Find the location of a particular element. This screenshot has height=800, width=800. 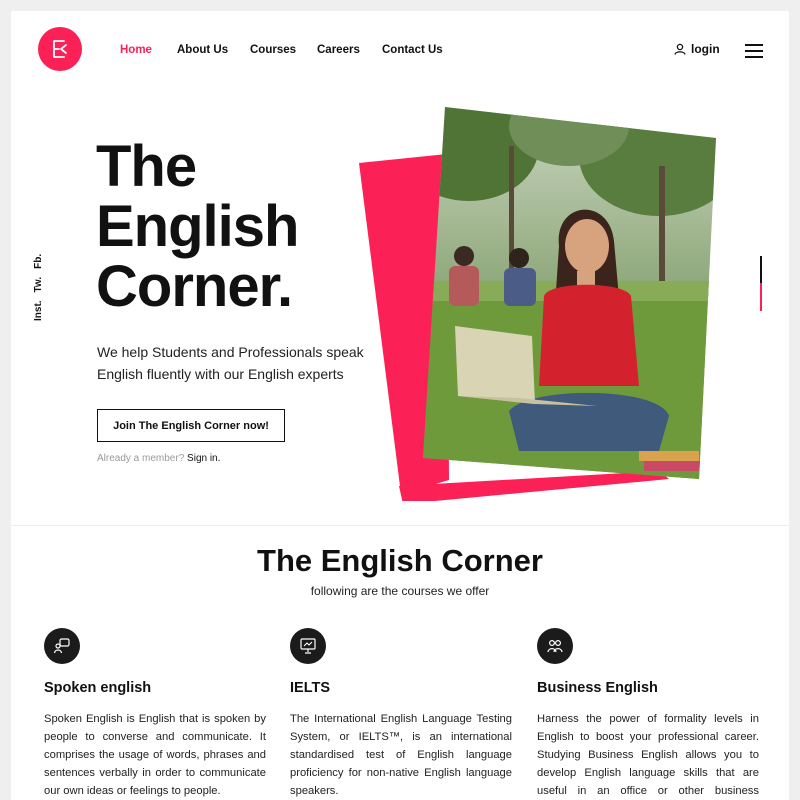

join-button: Join The English Corner now! is located at coordinates (191, 425).